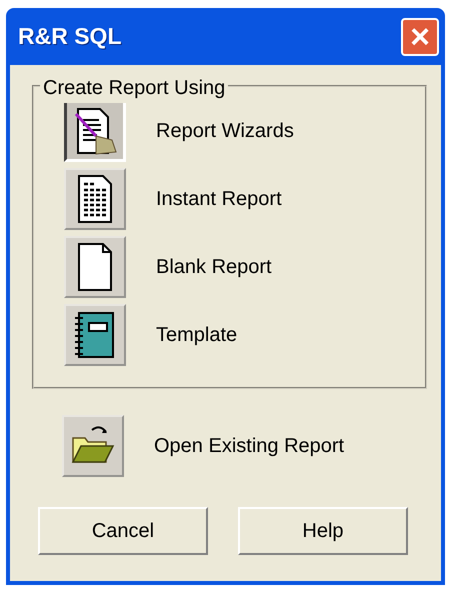 This screenshot has width=450, height=591. I want to click on wizard-document-icon, so click(95, 131).